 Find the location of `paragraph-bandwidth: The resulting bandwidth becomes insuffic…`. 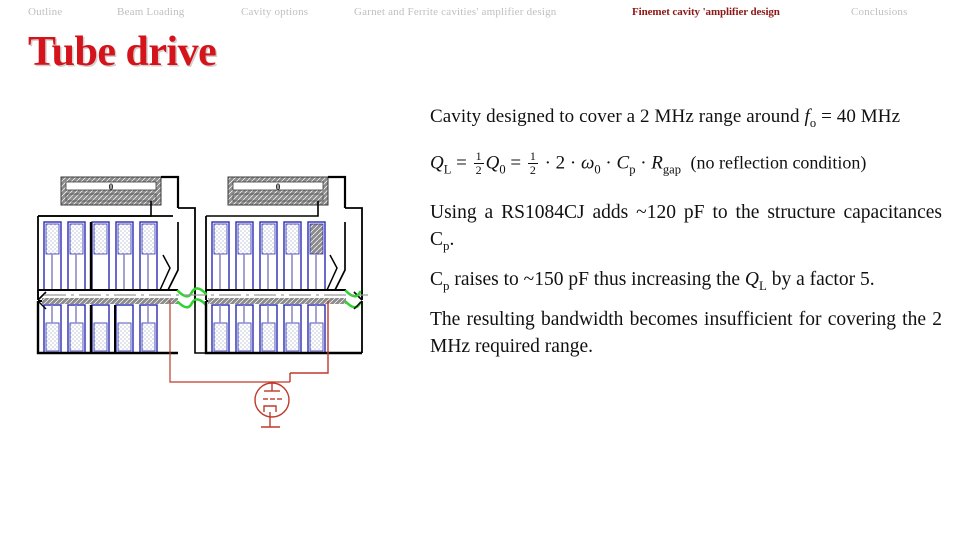

paragraph-bandwidth: The resulting bandwidth becomes insuffic… is located at coordinates (686, 333).